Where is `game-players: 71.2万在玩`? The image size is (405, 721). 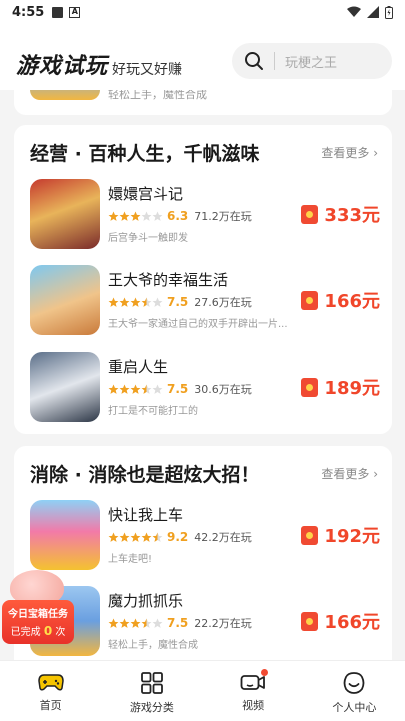 game-players: 71.2万在玩 is located at coordinates (223, 216).